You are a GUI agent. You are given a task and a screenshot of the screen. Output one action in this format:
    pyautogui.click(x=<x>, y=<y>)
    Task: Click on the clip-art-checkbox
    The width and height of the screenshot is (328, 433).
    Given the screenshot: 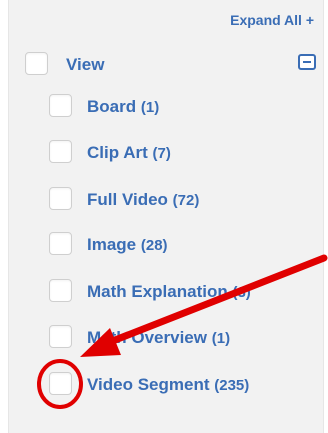 What is the action you would take?
    pyautogui.click(x=60, y=151)
    